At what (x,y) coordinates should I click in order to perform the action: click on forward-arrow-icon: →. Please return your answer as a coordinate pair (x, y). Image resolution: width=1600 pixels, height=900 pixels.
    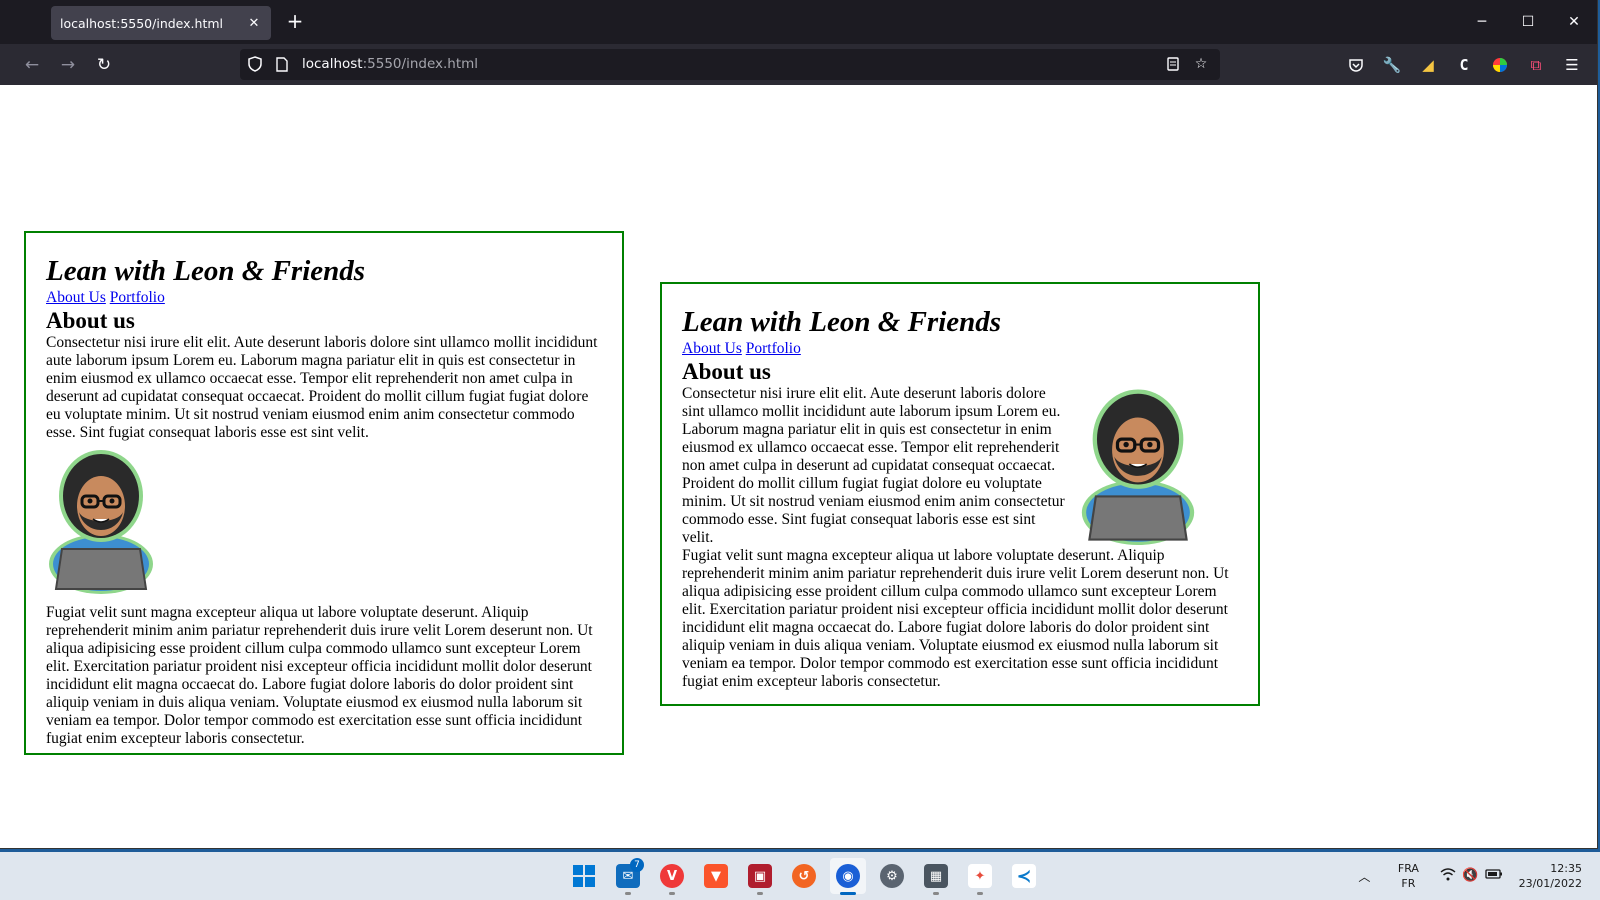
    Looking at the image, I should click on (68, 65).